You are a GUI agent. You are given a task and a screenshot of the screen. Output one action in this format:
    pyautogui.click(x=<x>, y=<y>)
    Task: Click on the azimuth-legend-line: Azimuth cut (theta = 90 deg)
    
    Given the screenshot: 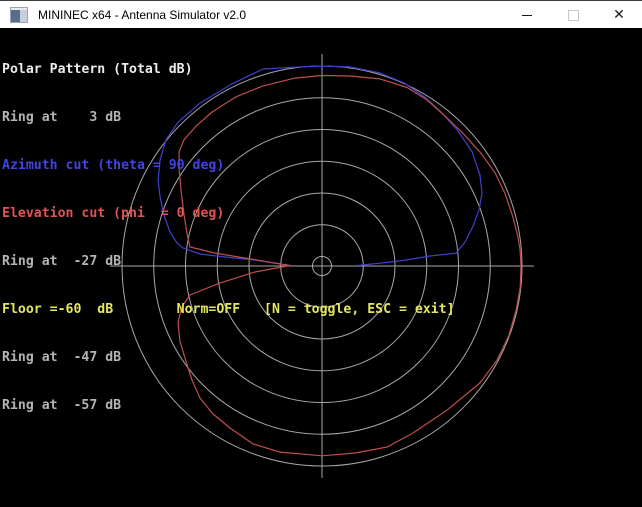 What is the action you would take?
    pyautogui.click(x=113, y=165)
    